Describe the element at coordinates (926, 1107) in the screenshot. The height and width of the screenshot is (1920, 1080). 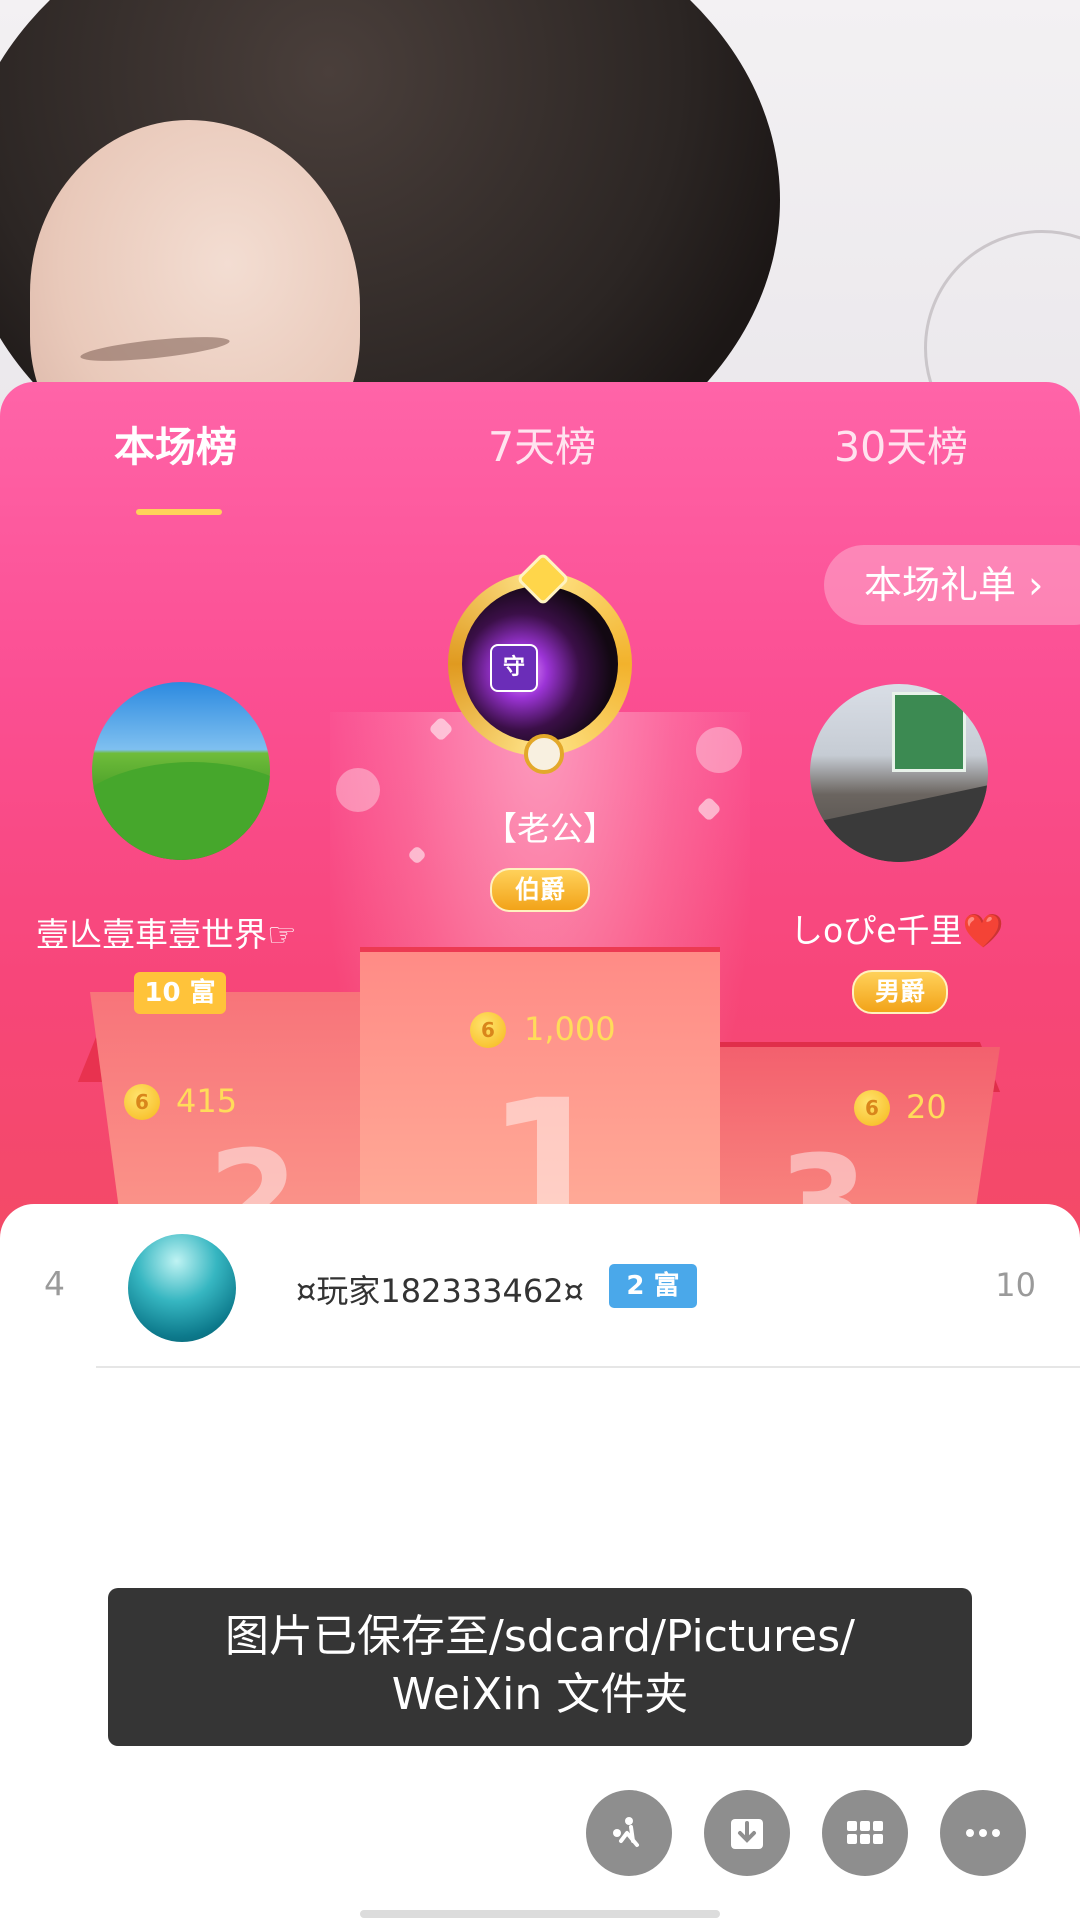
I see `third-place-score: 20` at that location.